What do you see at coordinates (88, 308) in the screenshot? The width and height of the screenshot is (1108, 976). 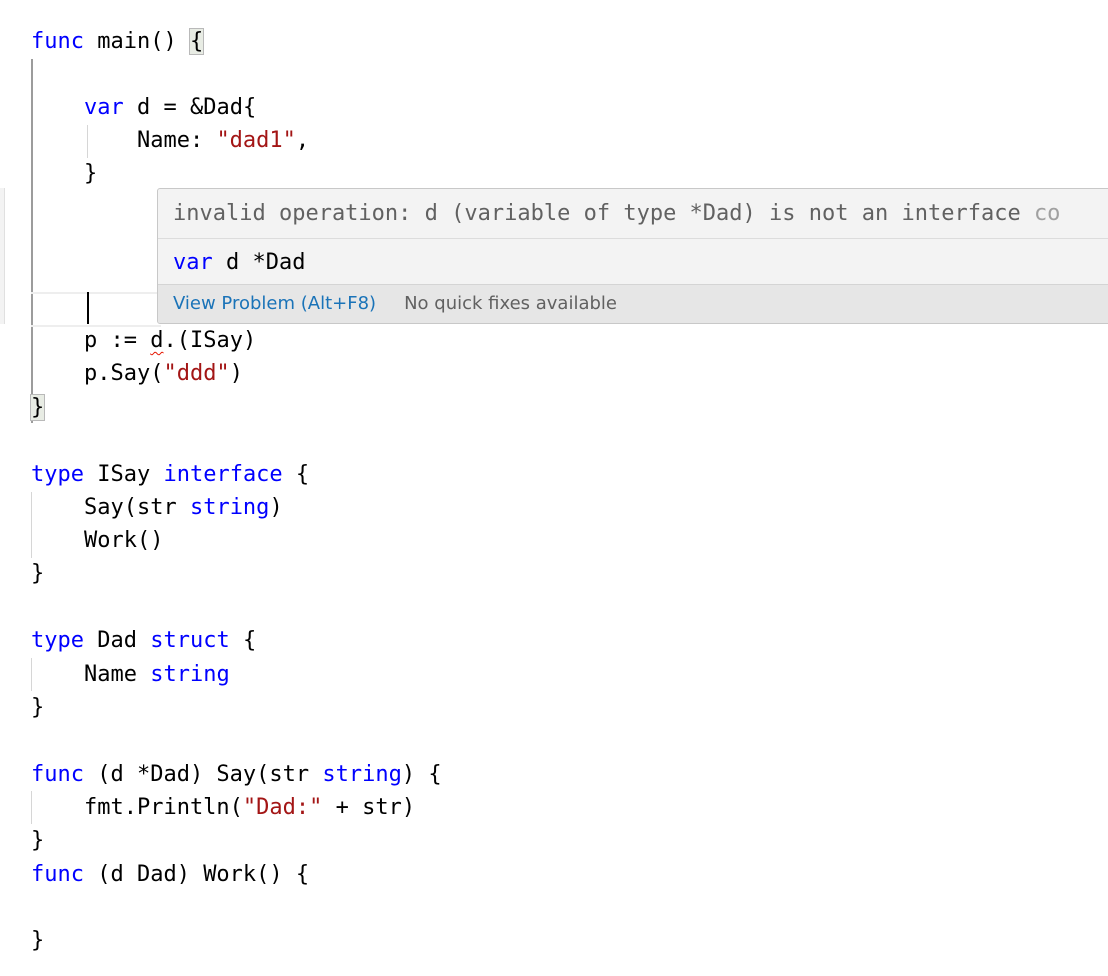 I see `text-cursor` at bounding box center [88, 308].